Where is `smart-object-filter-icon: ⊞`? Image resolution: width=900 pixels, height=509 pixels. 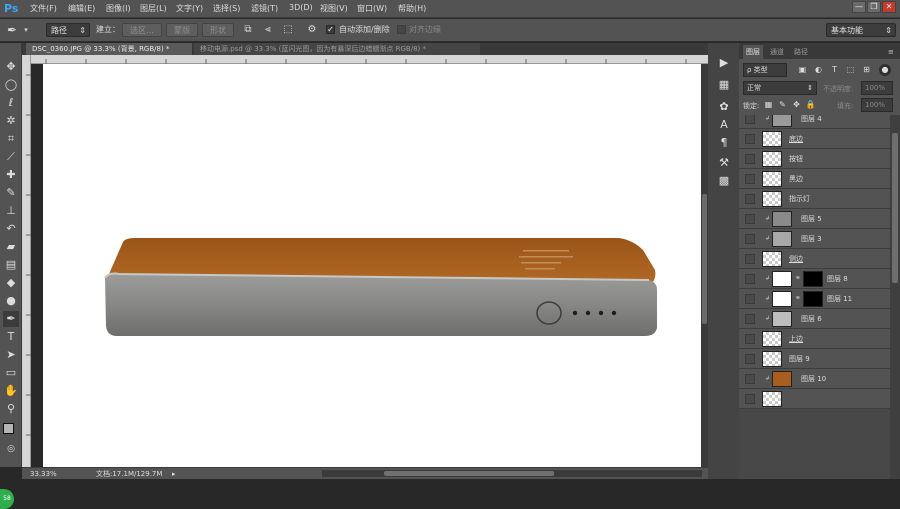
smart-object-filter-icon: ⊞ is located at coordinates (866, 69).